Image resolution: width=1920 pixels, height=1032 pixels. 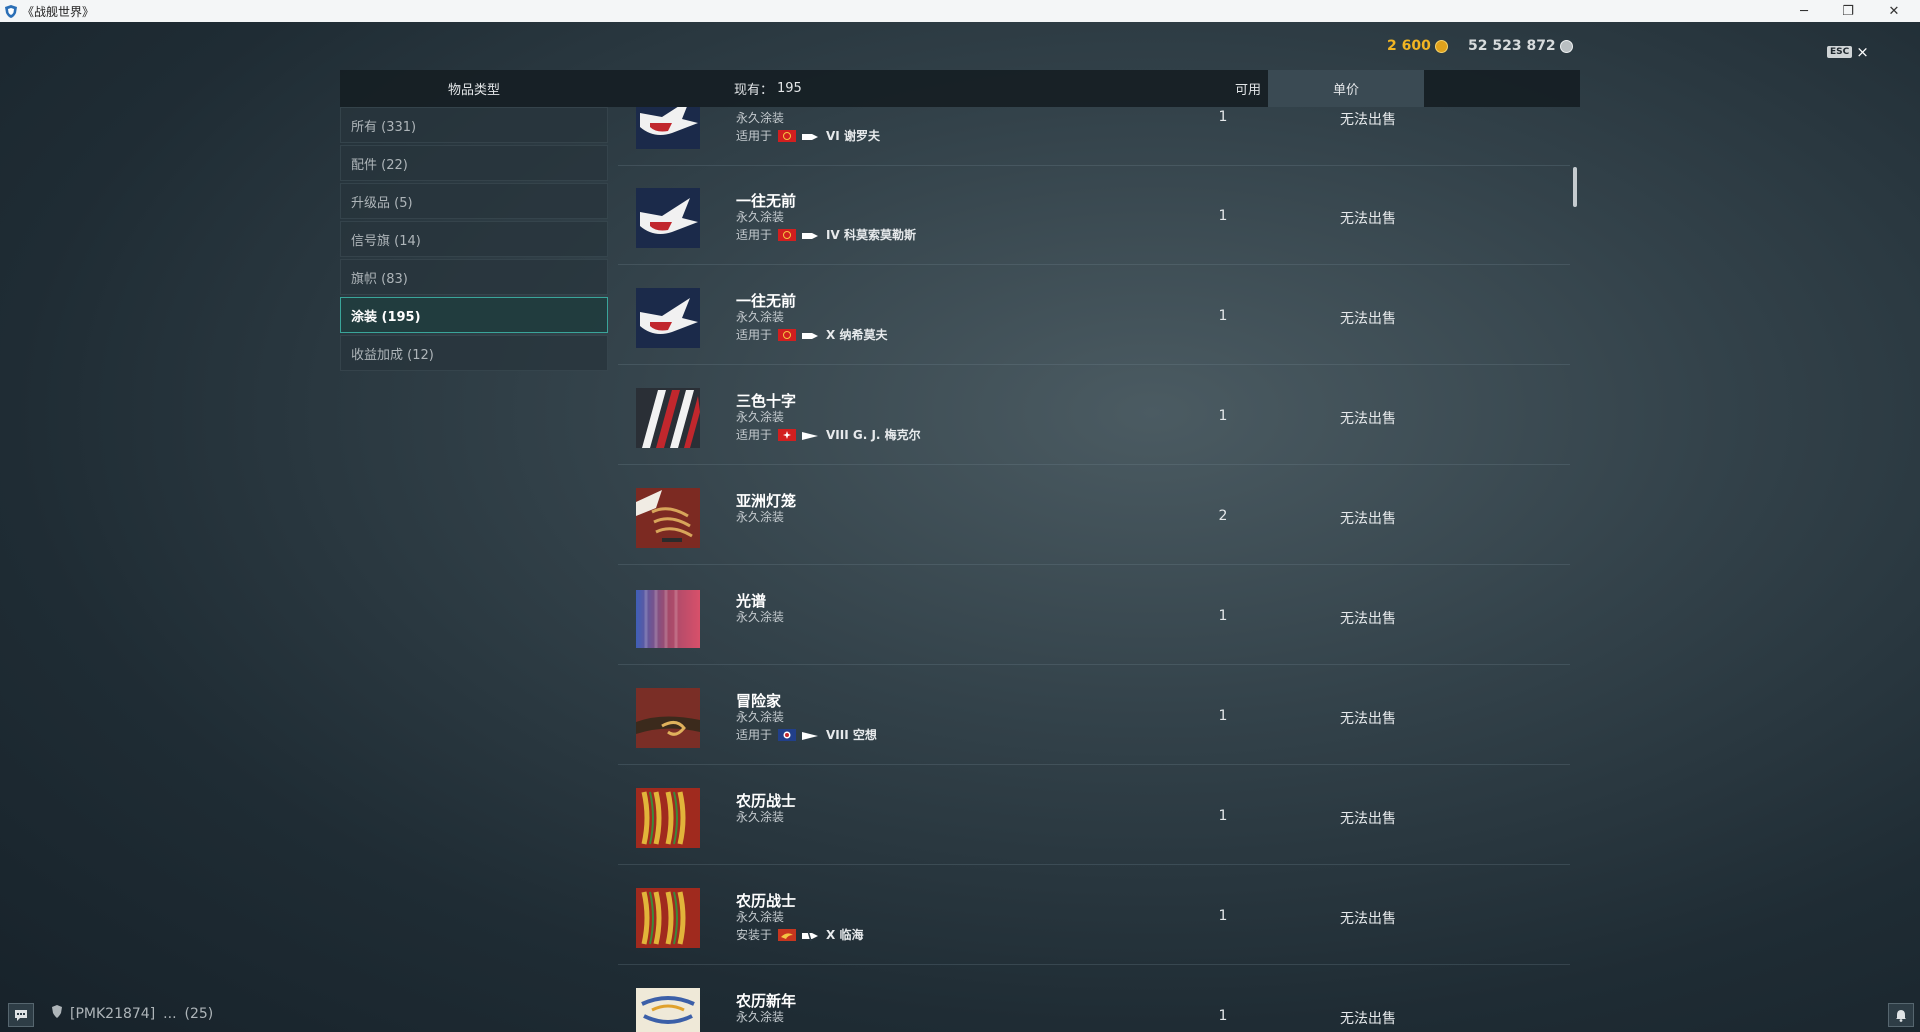 I want to click on window-titlebar: 《战舰世界》, so click(x=960, y=11).